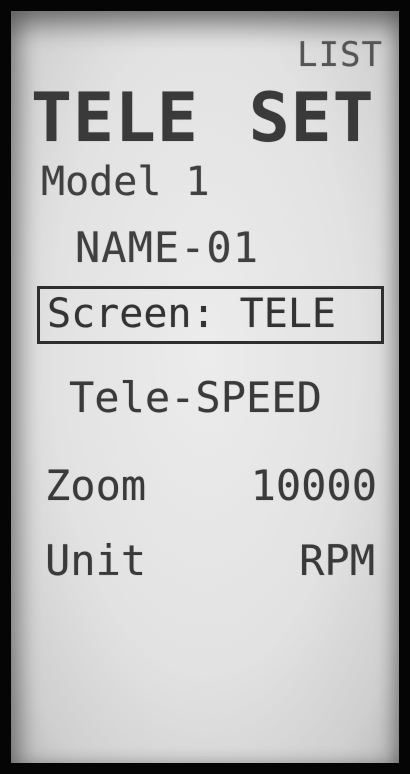  Describe the element at coordinates (125, 182) in the screenshot. I see `model-label: Model 1` at that location.